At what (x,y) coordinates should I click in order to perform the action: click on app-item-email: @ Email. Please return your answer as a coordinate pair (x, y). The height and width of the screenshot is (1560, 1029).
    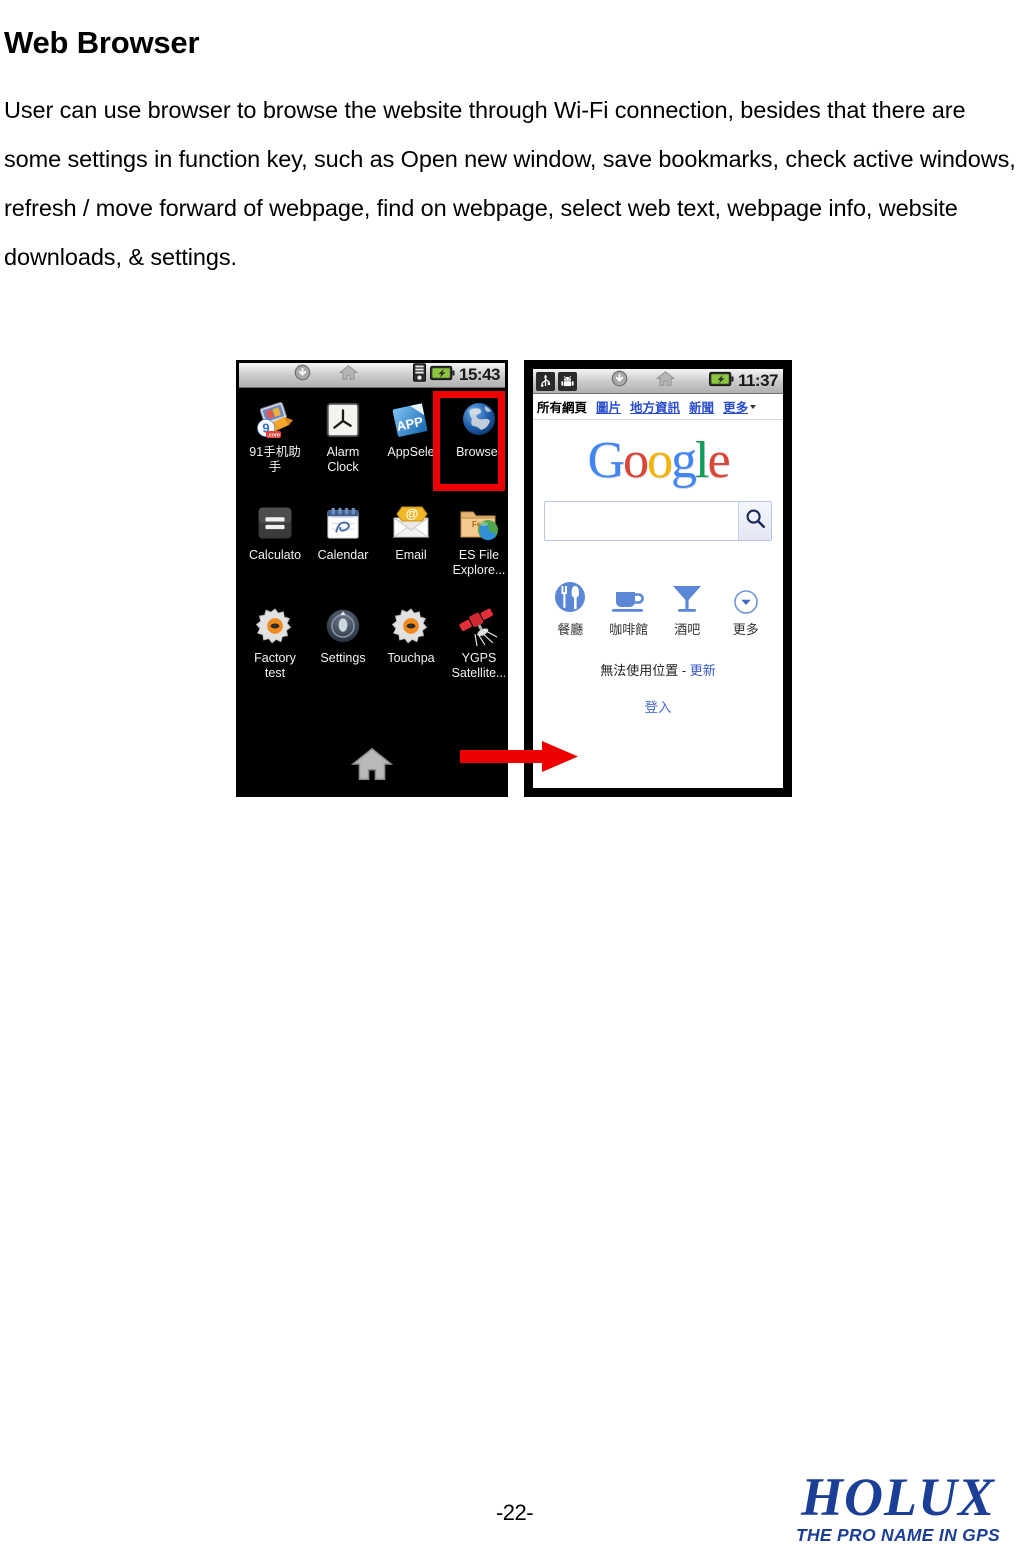
    Looking at the image, I should click on (411, 548).